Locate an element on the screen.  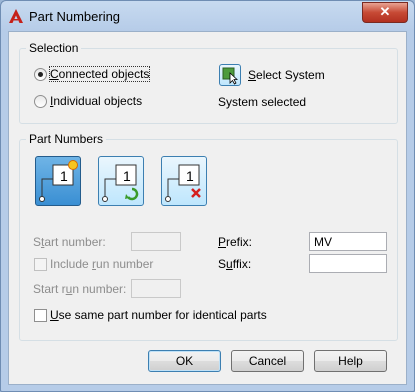
remove-part-number-icon: 1 is located at coordinates (183, 183).